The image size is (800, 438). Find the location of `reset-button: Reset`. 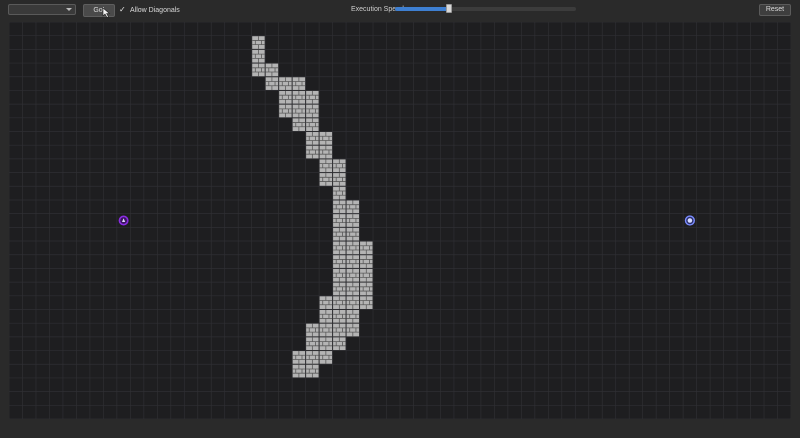

reset-button: Reset is located at coordinates (775, 10).